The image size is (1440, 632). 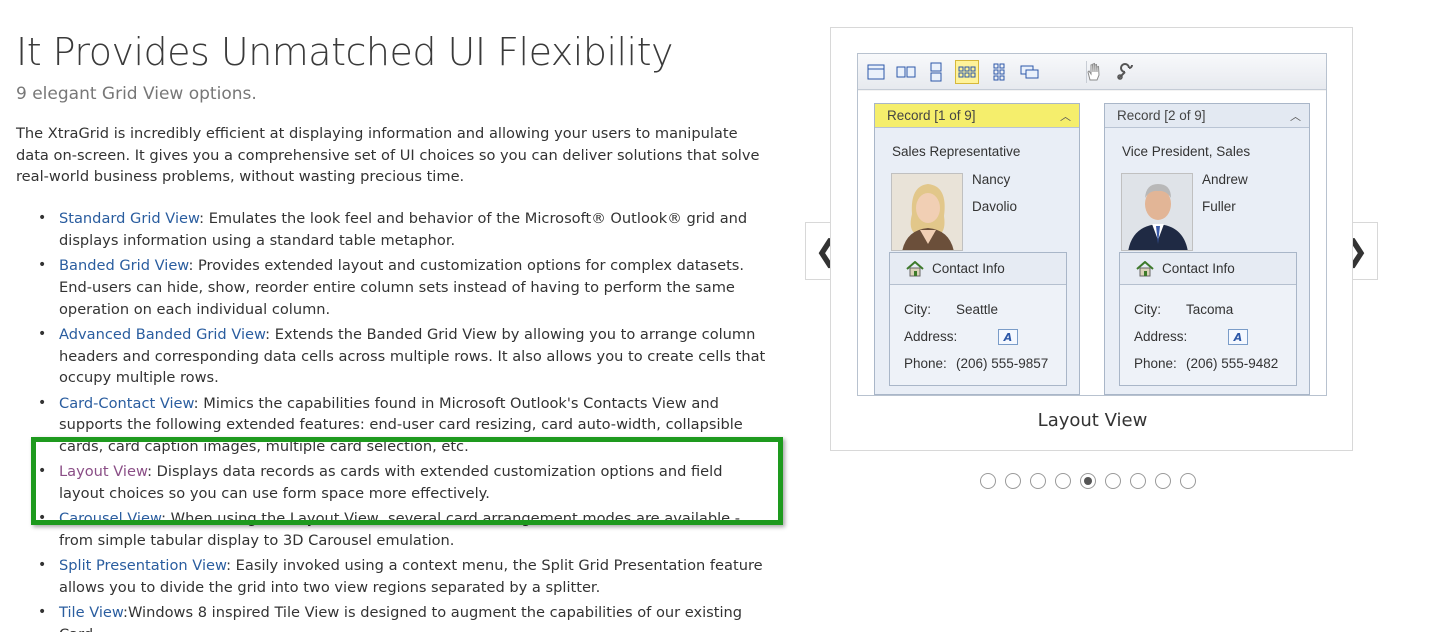 What do you see at coordinates (1092, 420) in the screenshot?
I see `slide-caption: Layout View` at bounding box center [1092, 420].